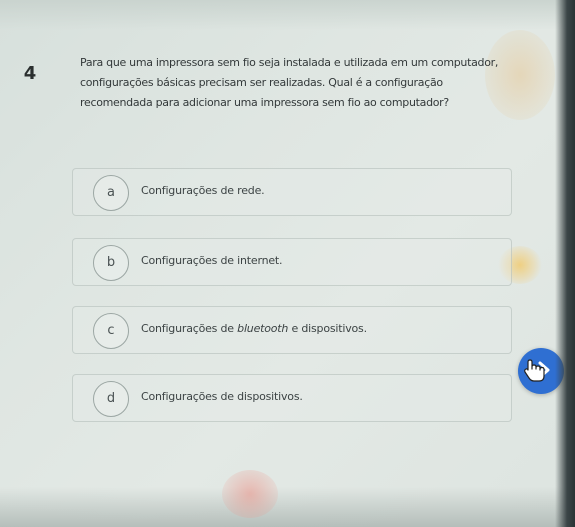  I want to click on option-label: Configurações de internet., so click(212, 260).